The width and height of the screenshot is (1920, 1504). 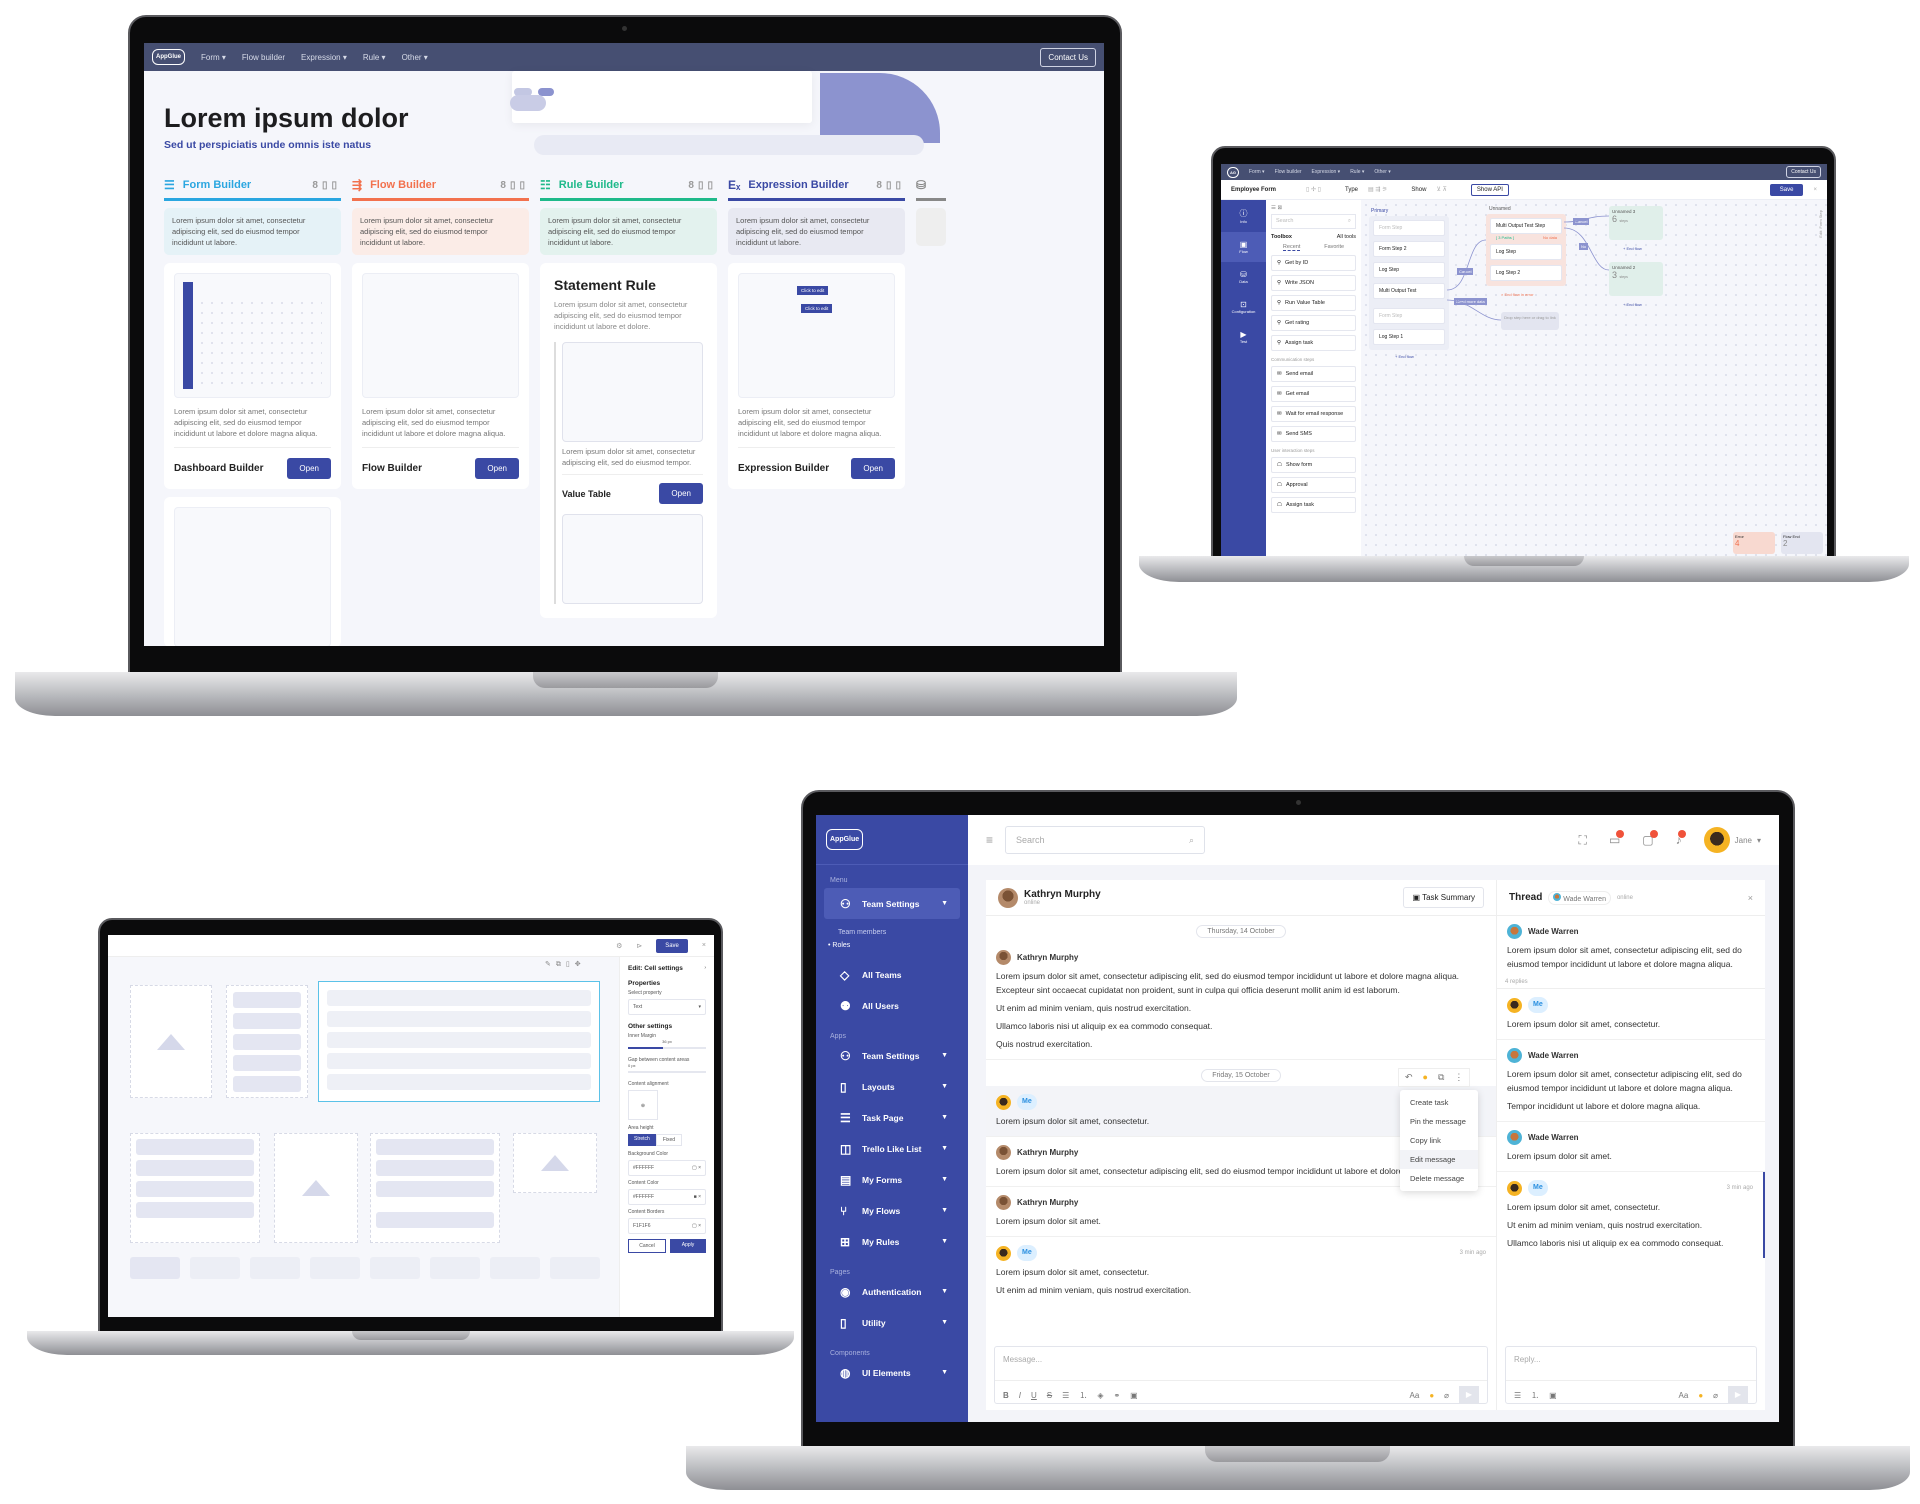 I want to click on selected-cell, so click(x=459, y=1041).